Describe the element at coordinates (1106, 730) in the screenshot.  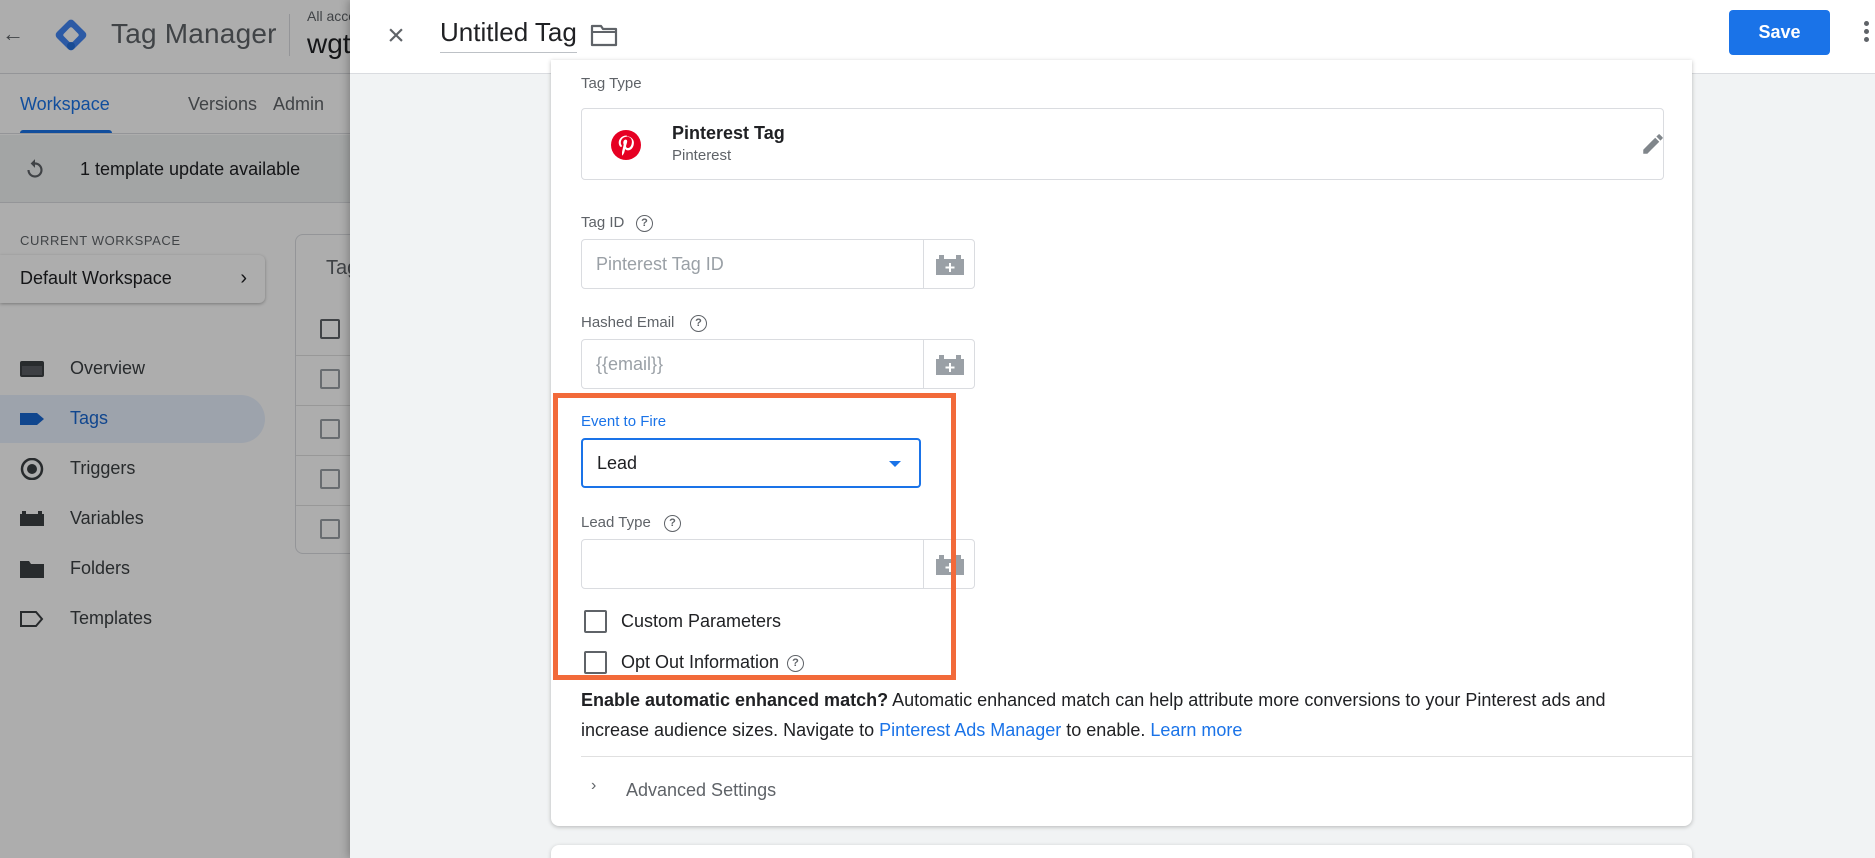
I see `enhanced-match-text-2: to enable.` at that location.